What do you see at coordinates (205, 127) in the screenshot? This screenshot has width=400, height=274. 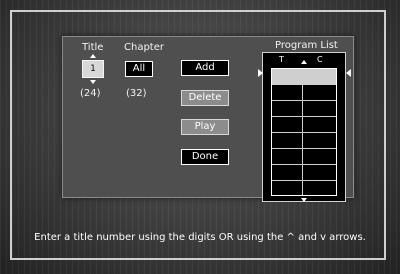 I see `play-button: Play` at bounding box center [205, 127].